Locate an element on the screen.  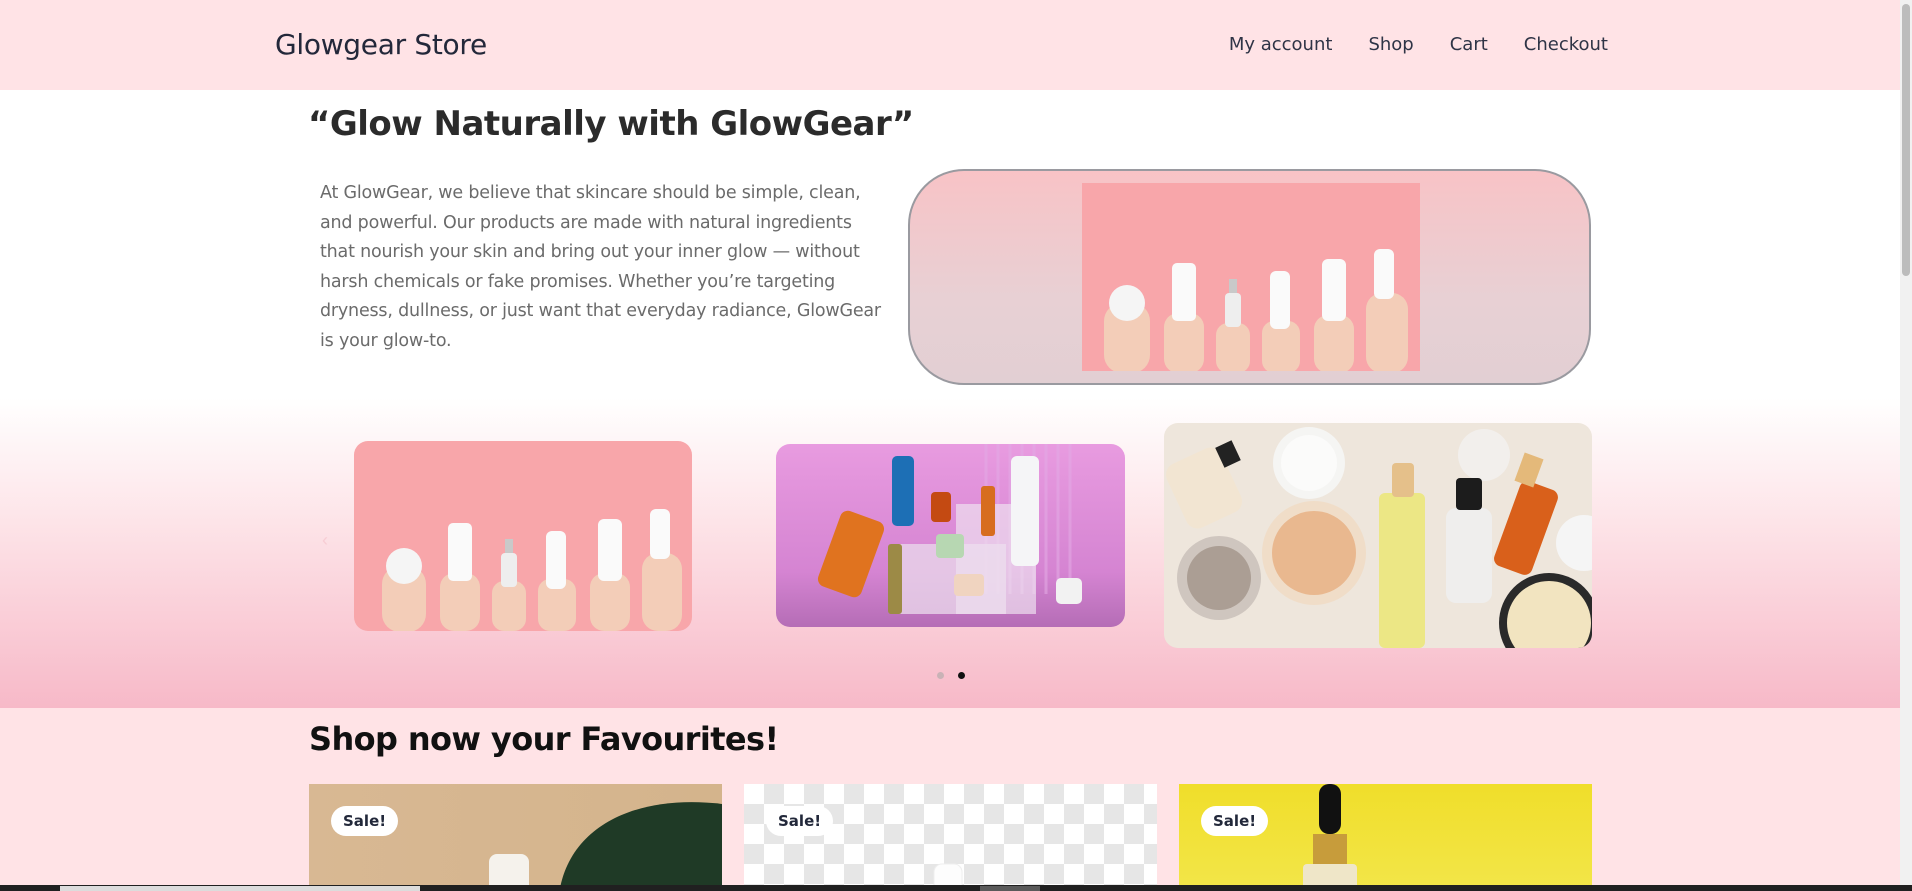
carousel-pagination is located at coordinates (951, 675).